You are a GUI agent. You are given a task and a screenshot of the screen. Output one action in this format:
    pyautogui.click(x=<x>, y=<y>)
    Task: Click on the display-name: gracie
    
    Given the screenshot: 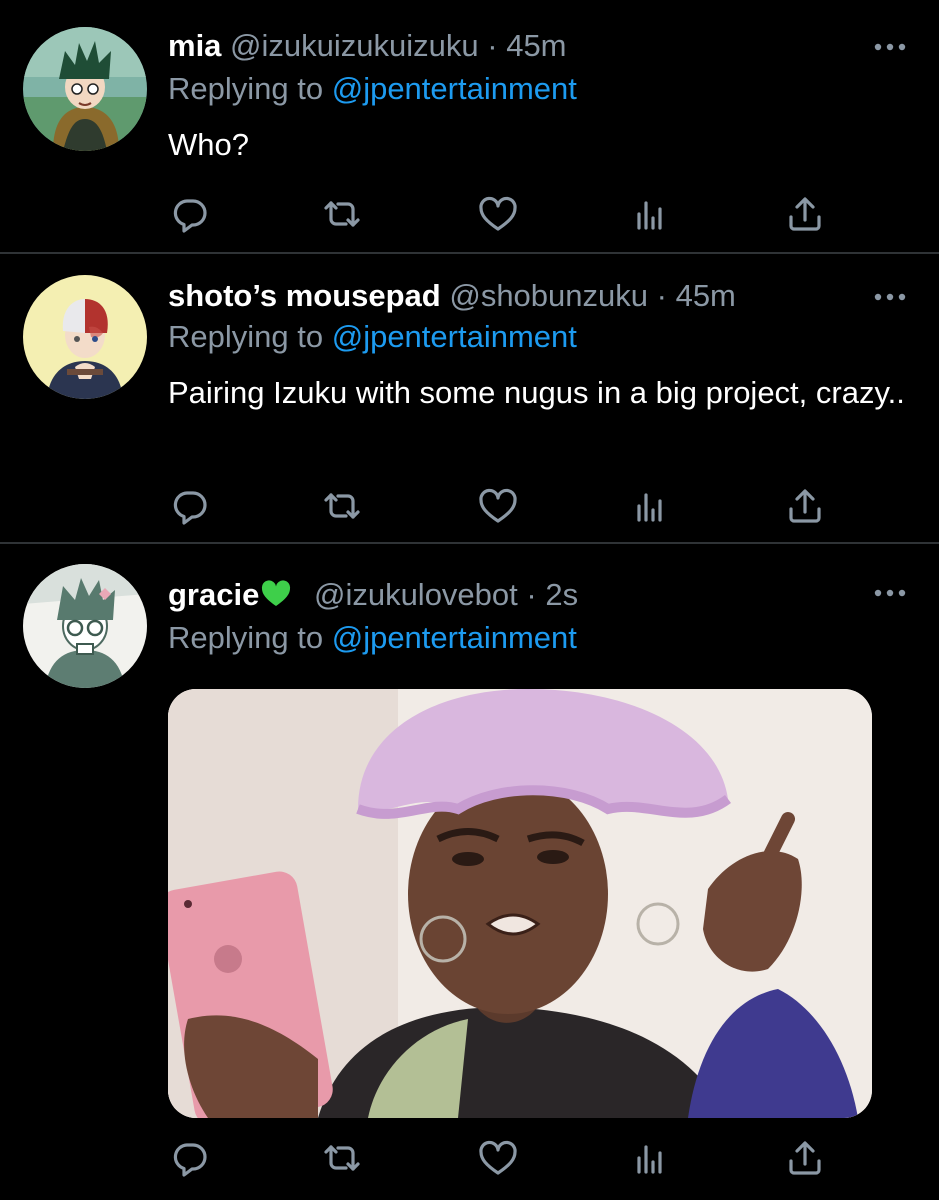 What is the action you would take?
    pyautogui.click(x=213, y=594)
    